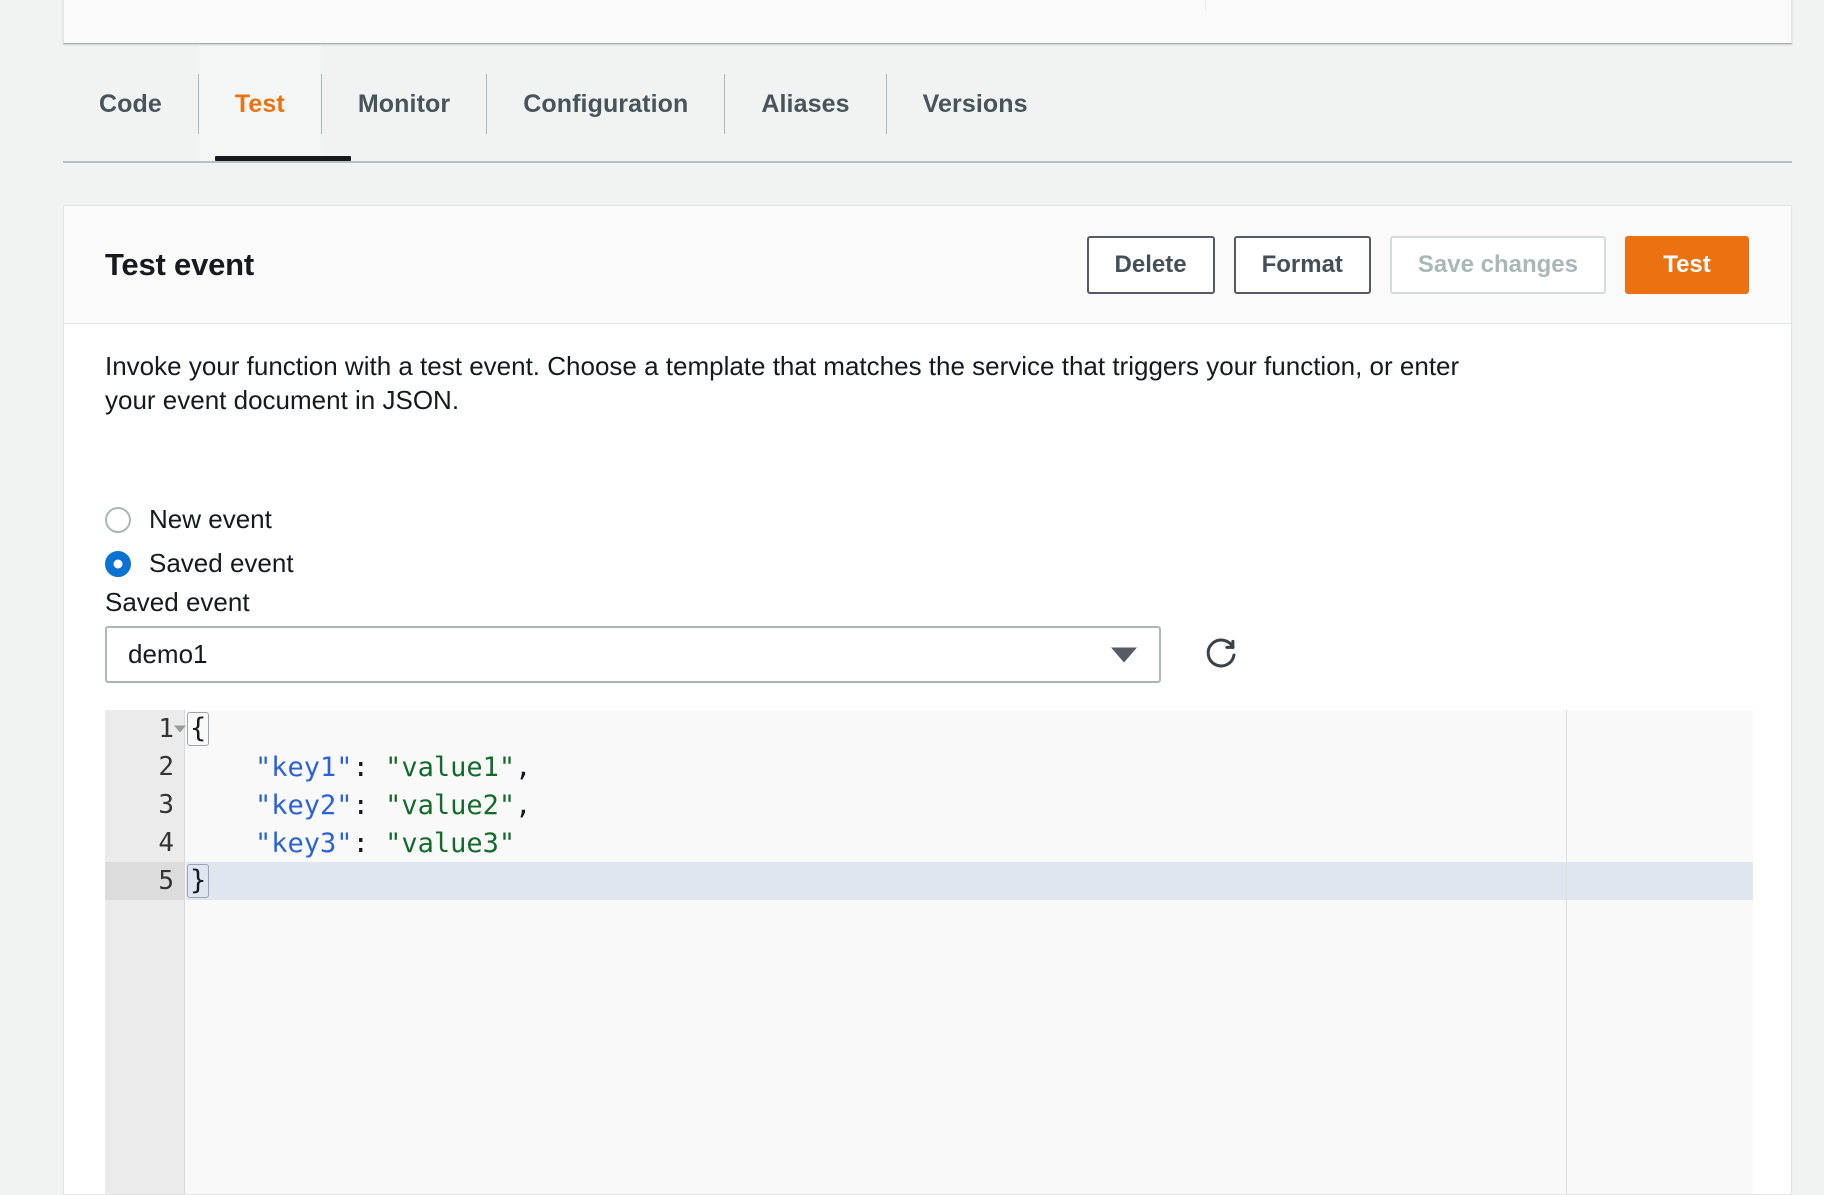 Image resolution: width=1824 pixels, height=1195 pixels. Describe the element at coordinates (180, 729) in the screenshot. I see `fold-toggle-icon` at that location.